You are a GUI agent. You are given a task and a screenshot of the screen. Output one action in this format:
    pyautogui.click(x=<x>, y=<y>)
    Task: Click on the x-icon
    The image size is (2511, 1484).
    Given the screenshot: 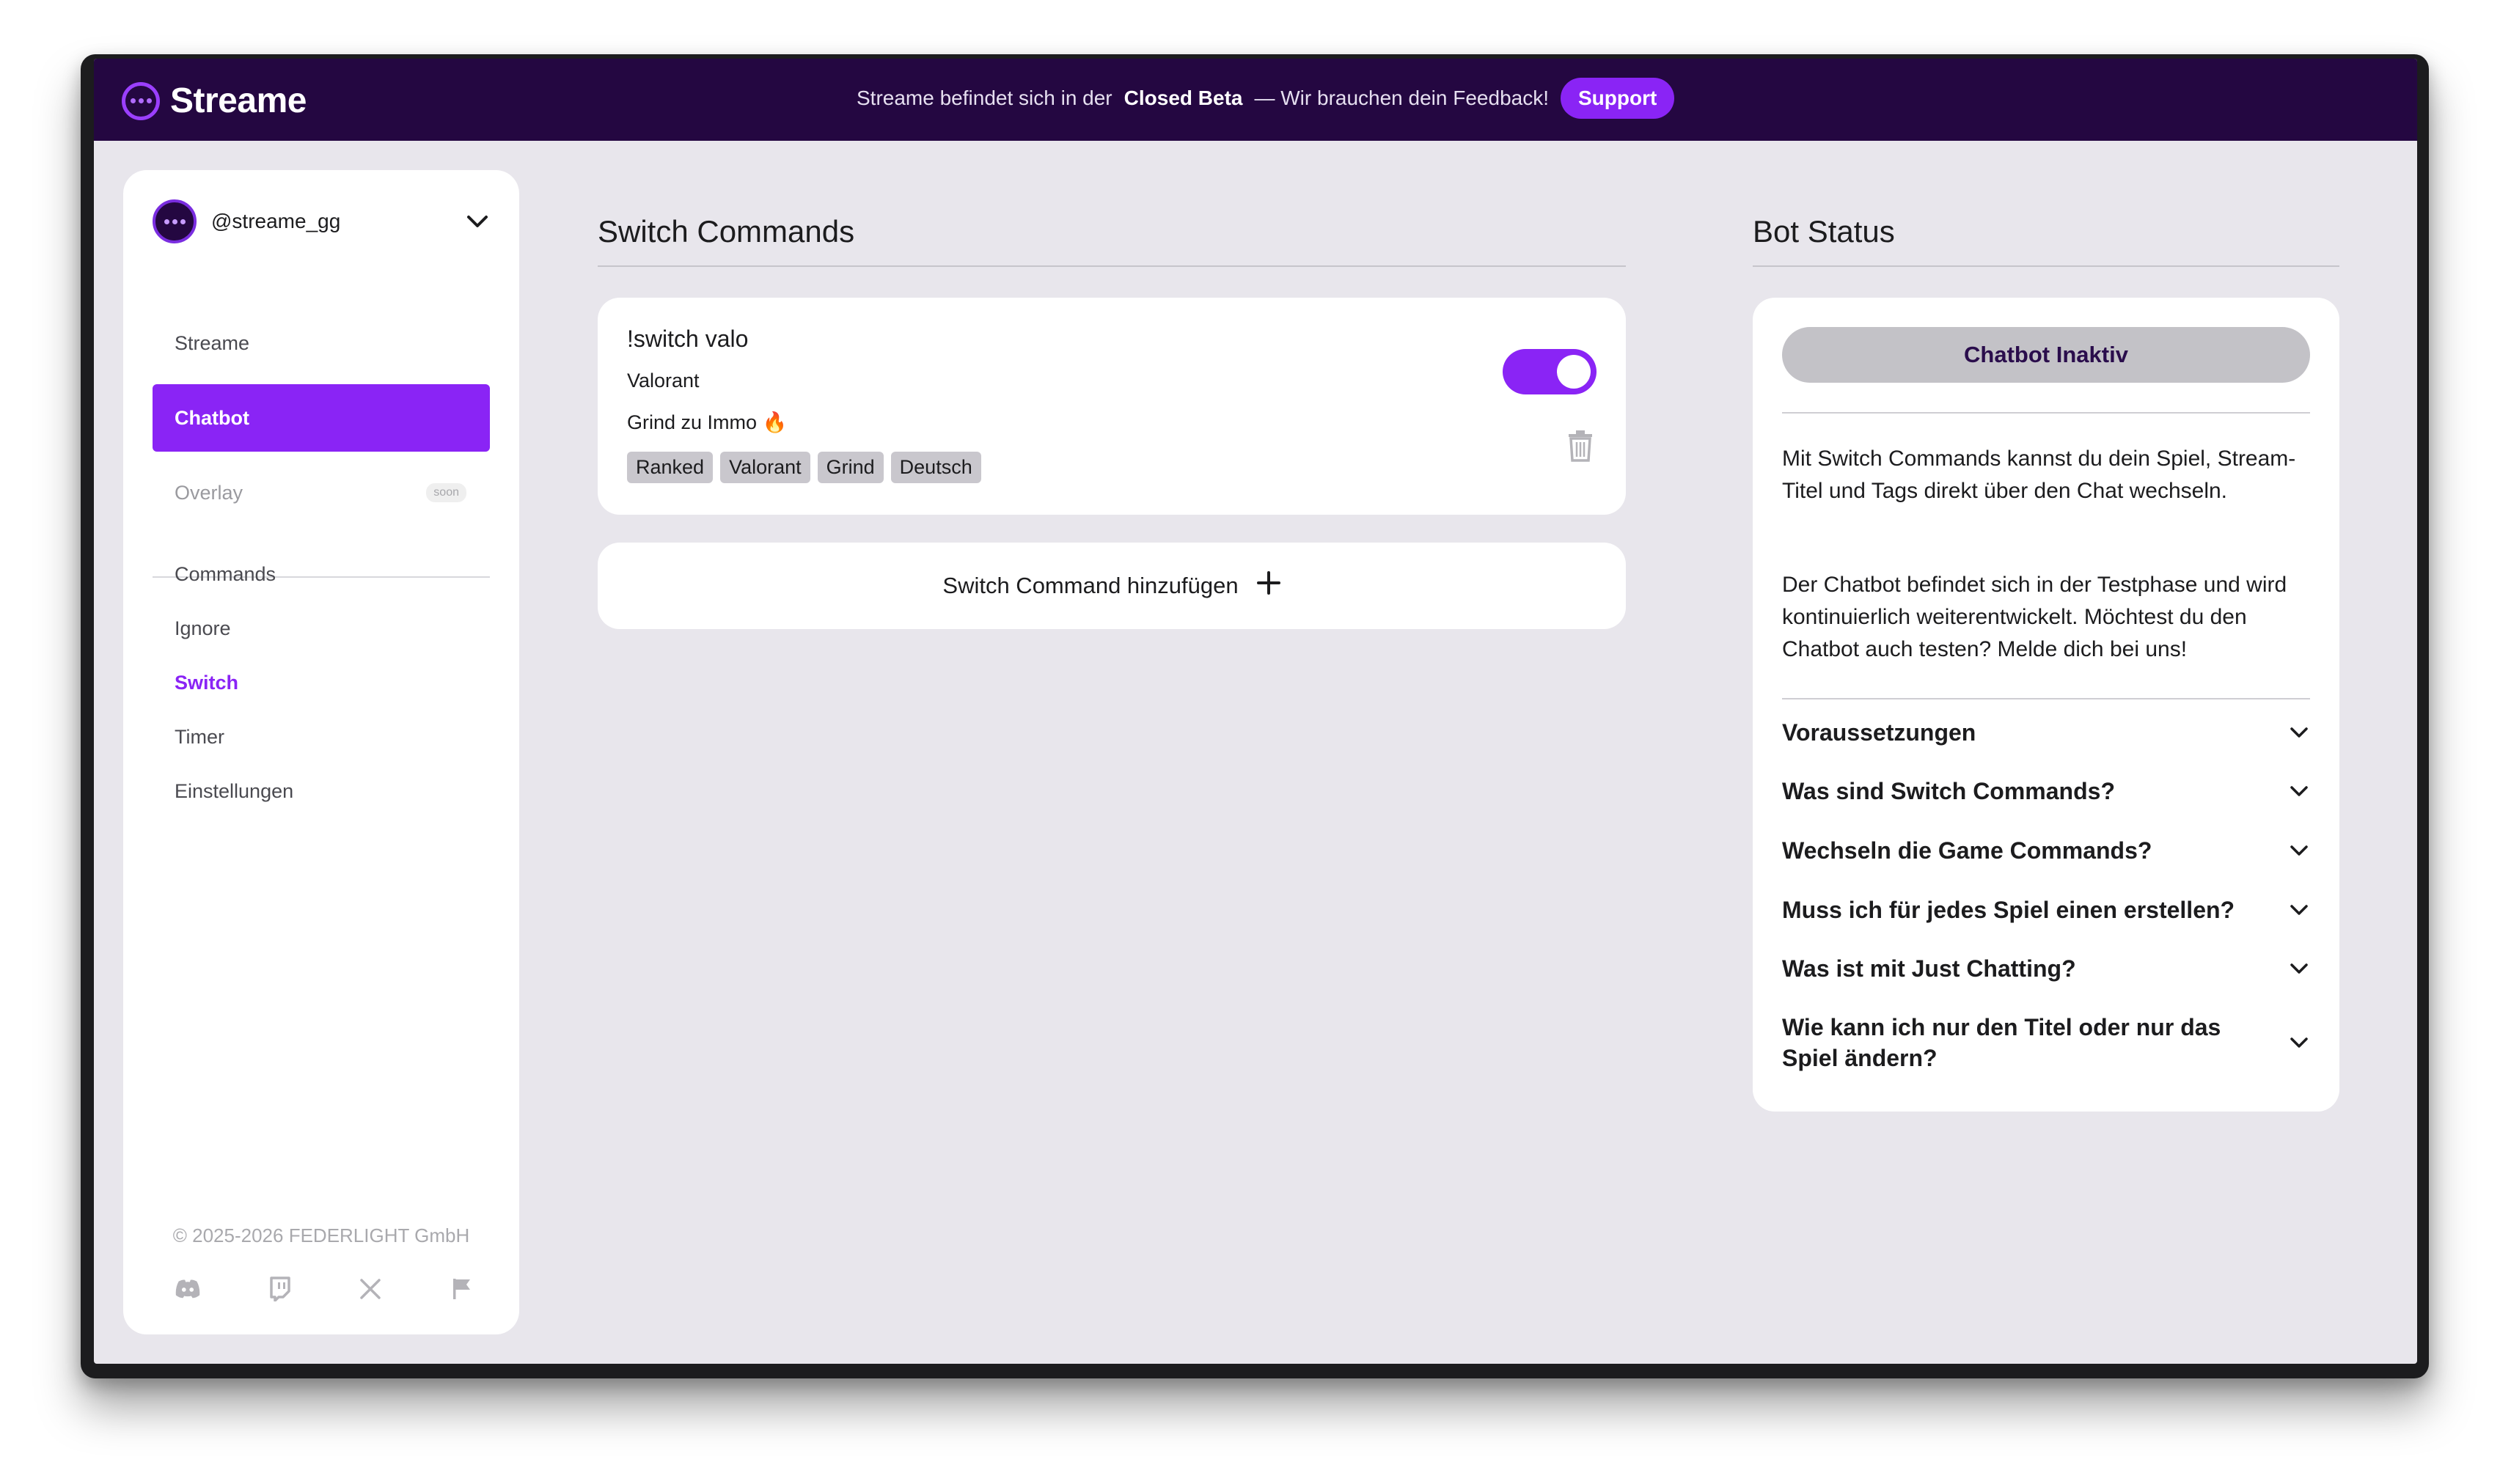 What is the action you would take?
    pyautogui.click(x=370, y=1289)
    